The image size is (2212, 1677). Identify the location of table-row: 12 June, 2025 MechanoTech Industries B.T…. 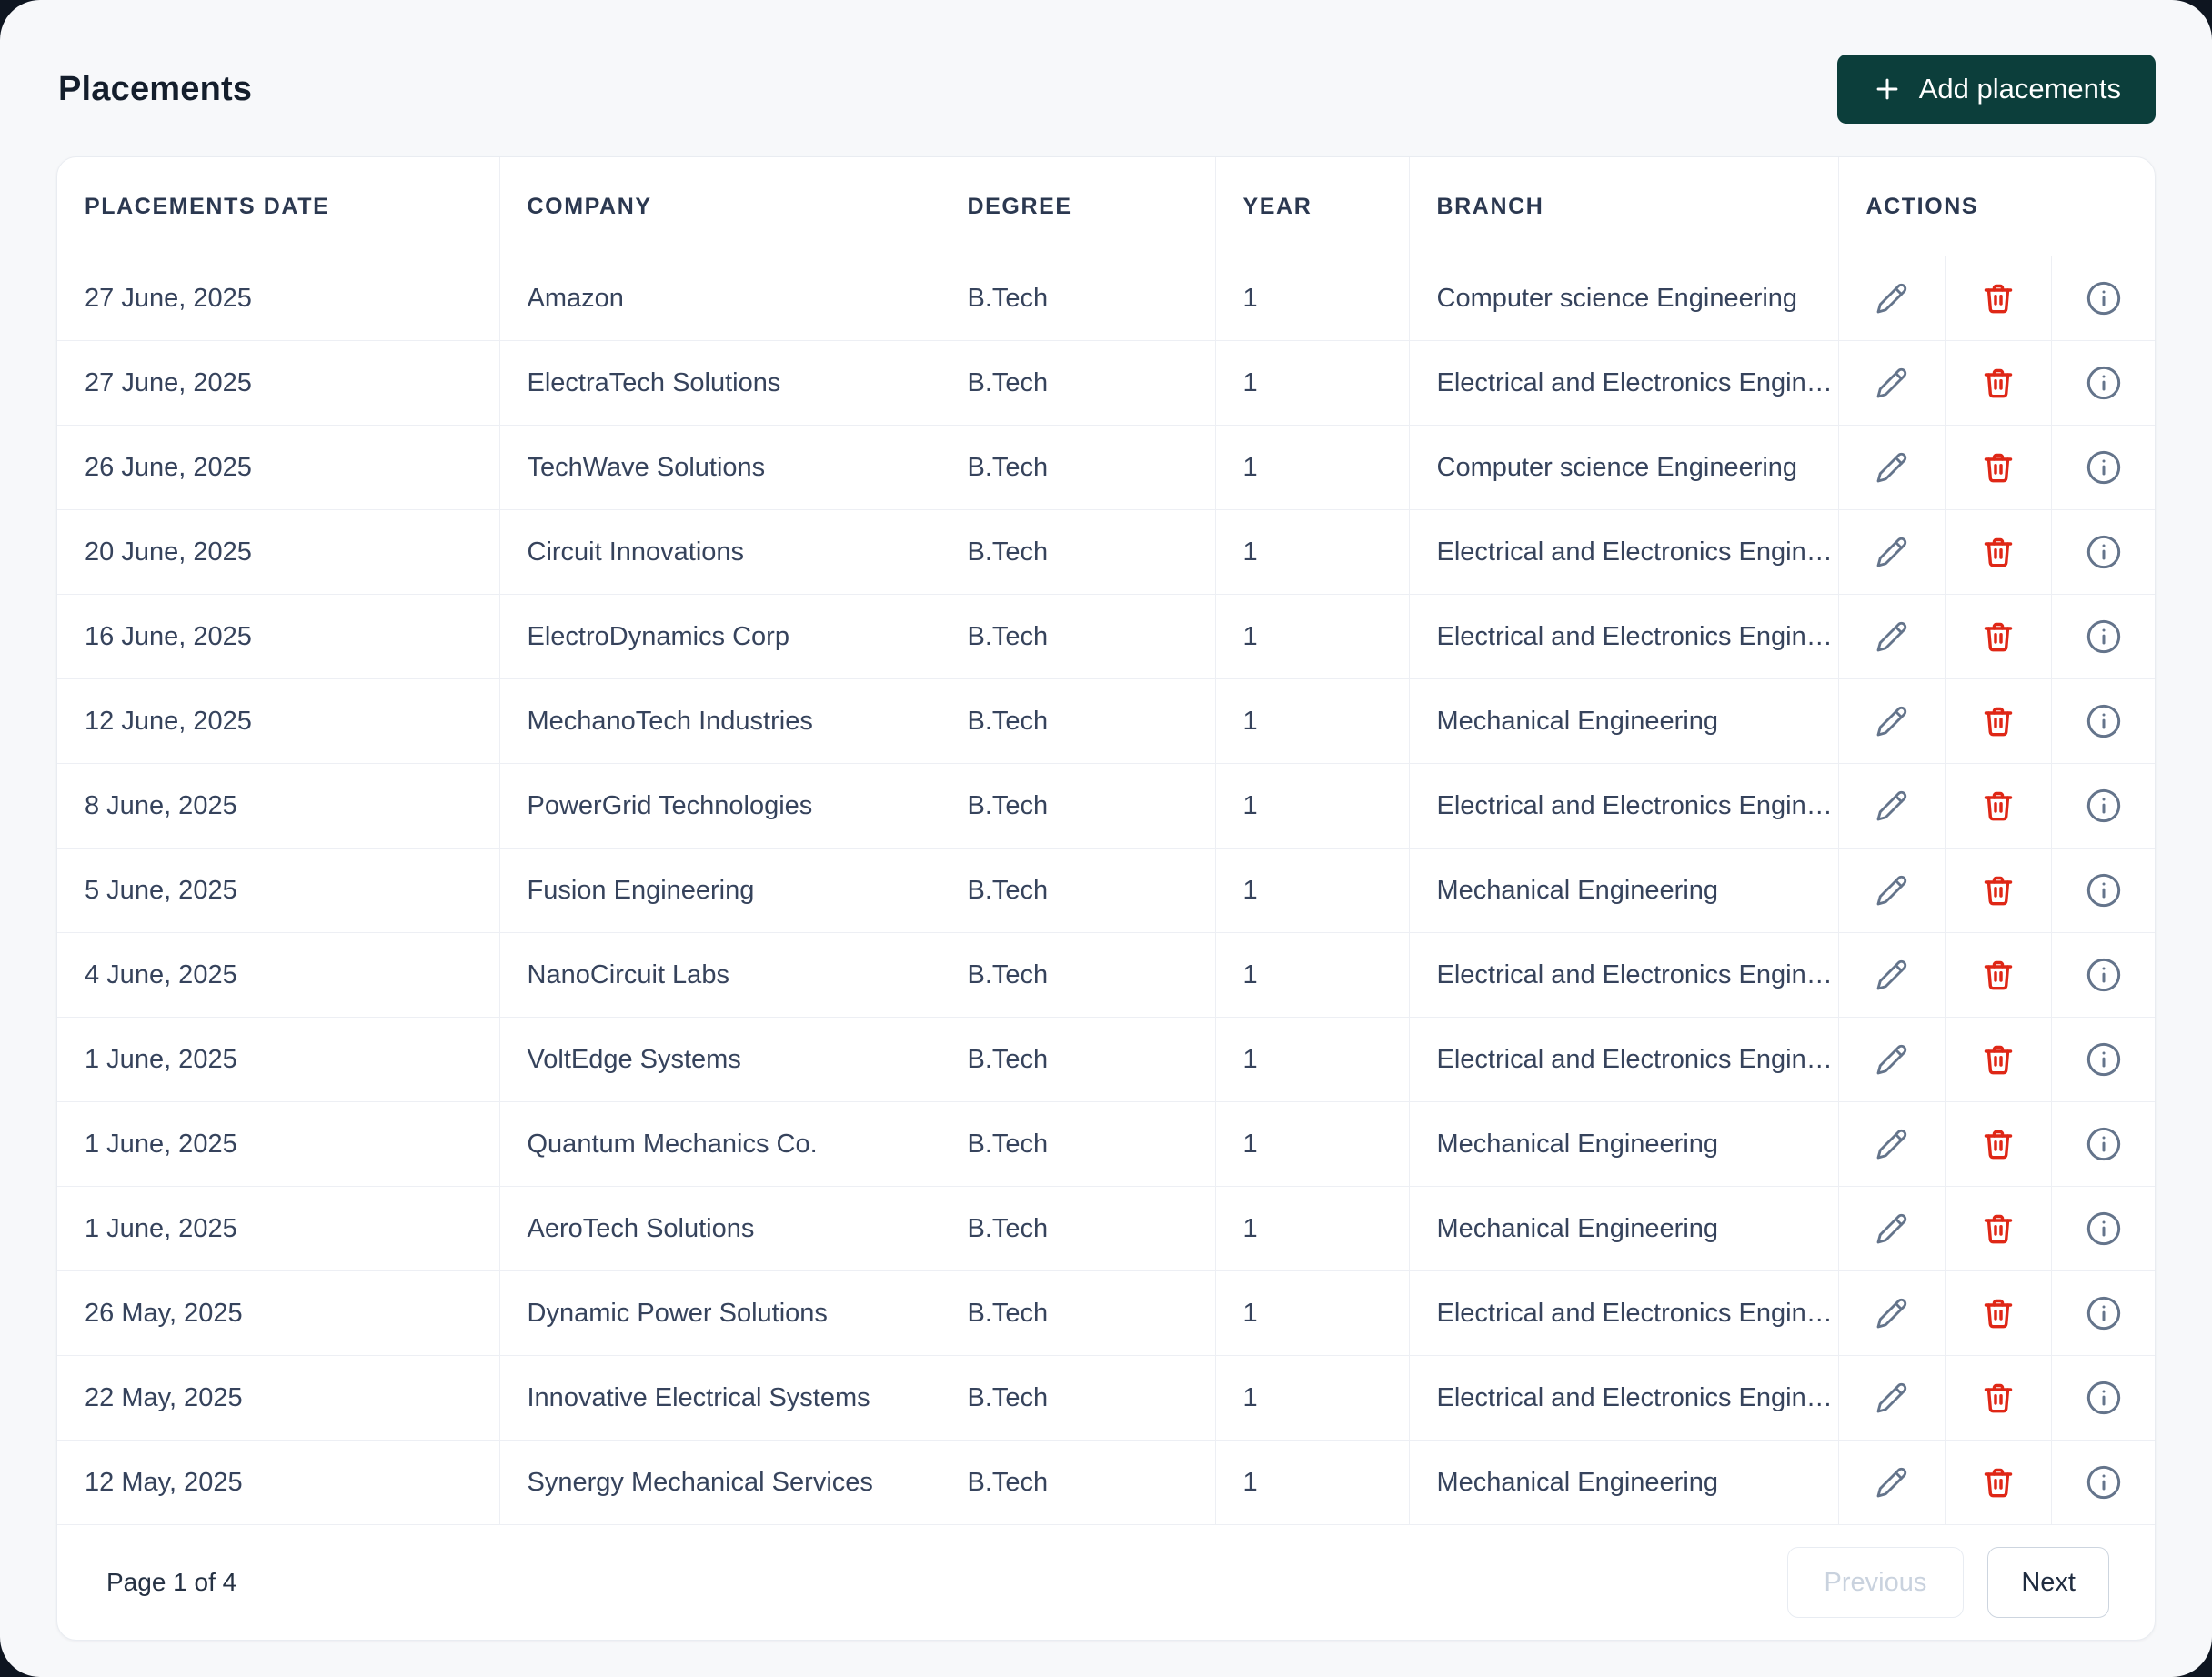
(1106, 721).